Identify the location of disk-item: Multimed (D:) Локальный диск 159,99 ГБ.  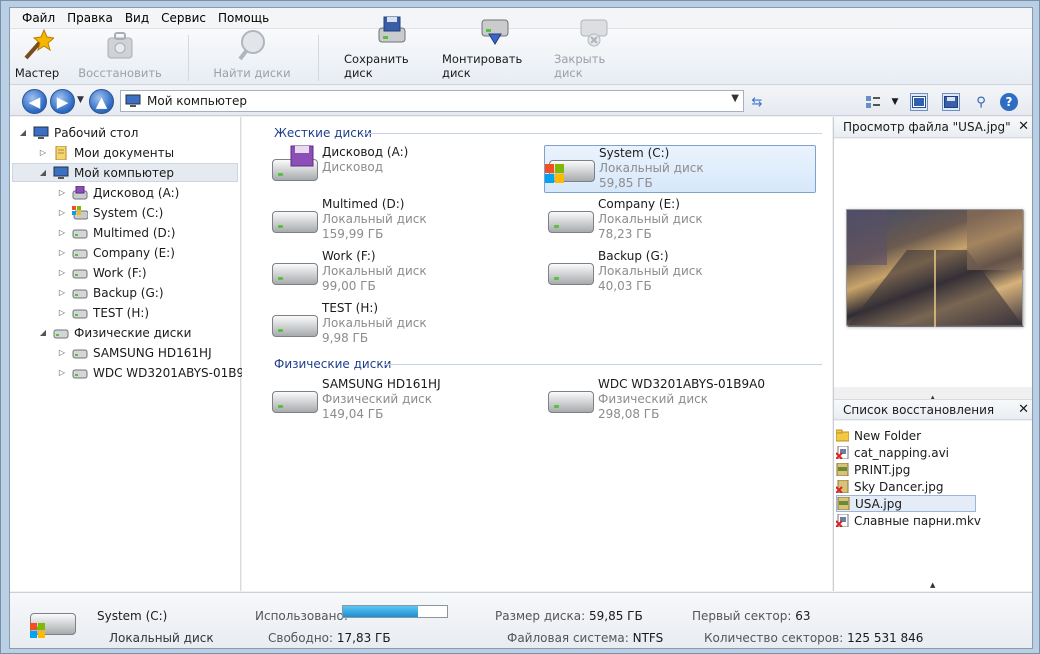
(404, 221).